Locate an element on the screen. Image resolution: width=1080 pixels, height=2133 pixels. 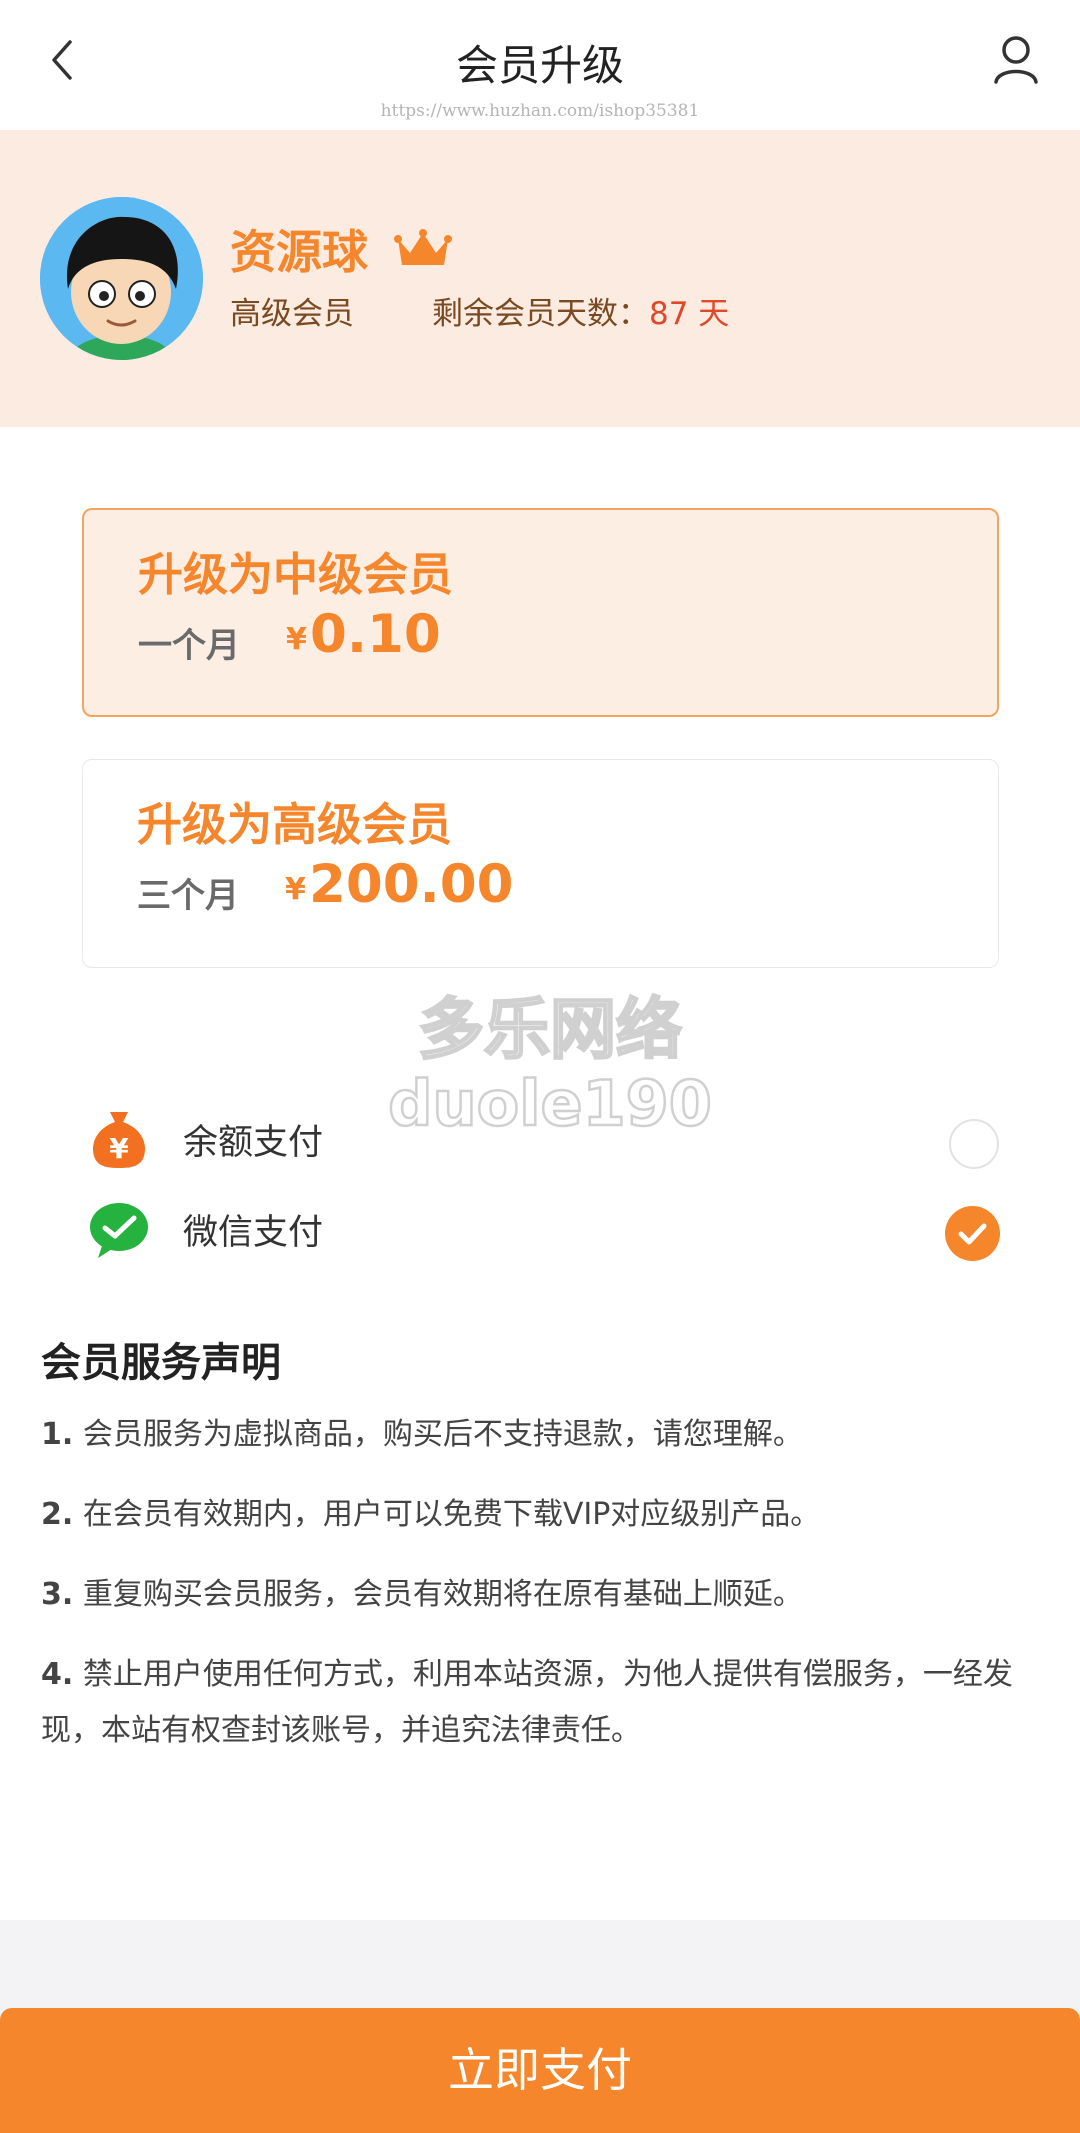
plan-period: 三个月 is located at coordinates (188, 896).